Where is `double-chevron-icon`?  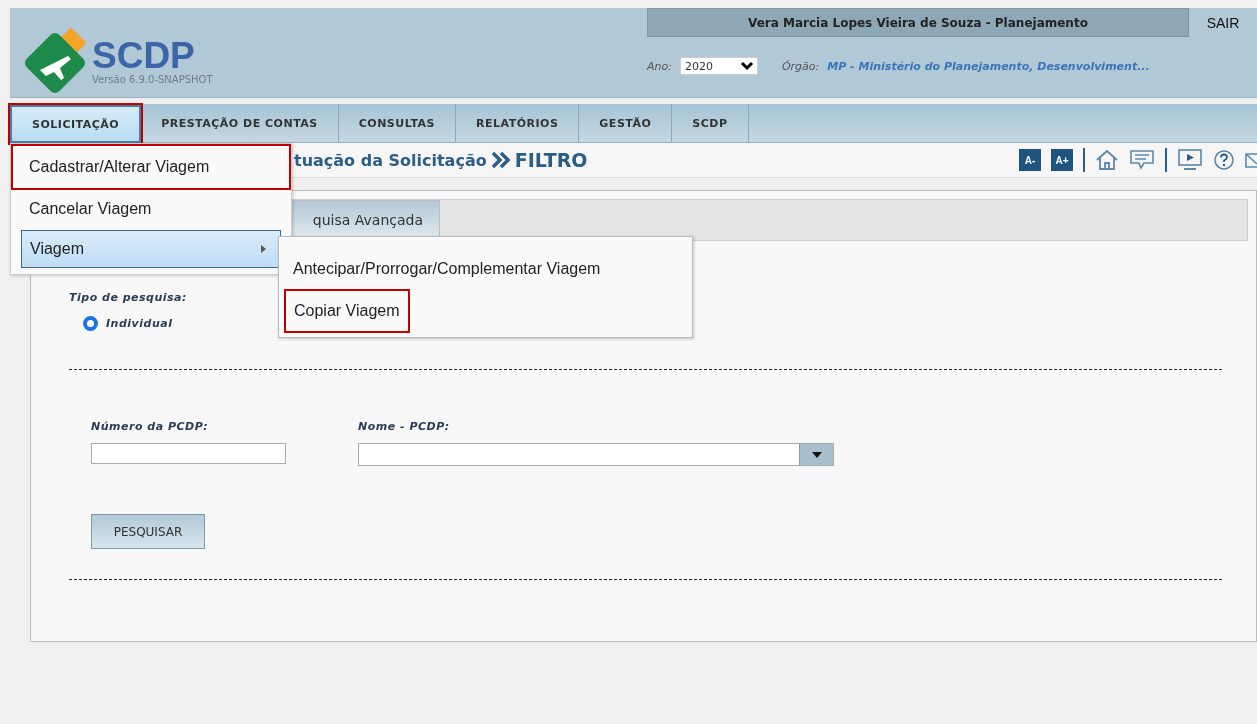
double-chevron-icon is located at coordinates (500, 160).